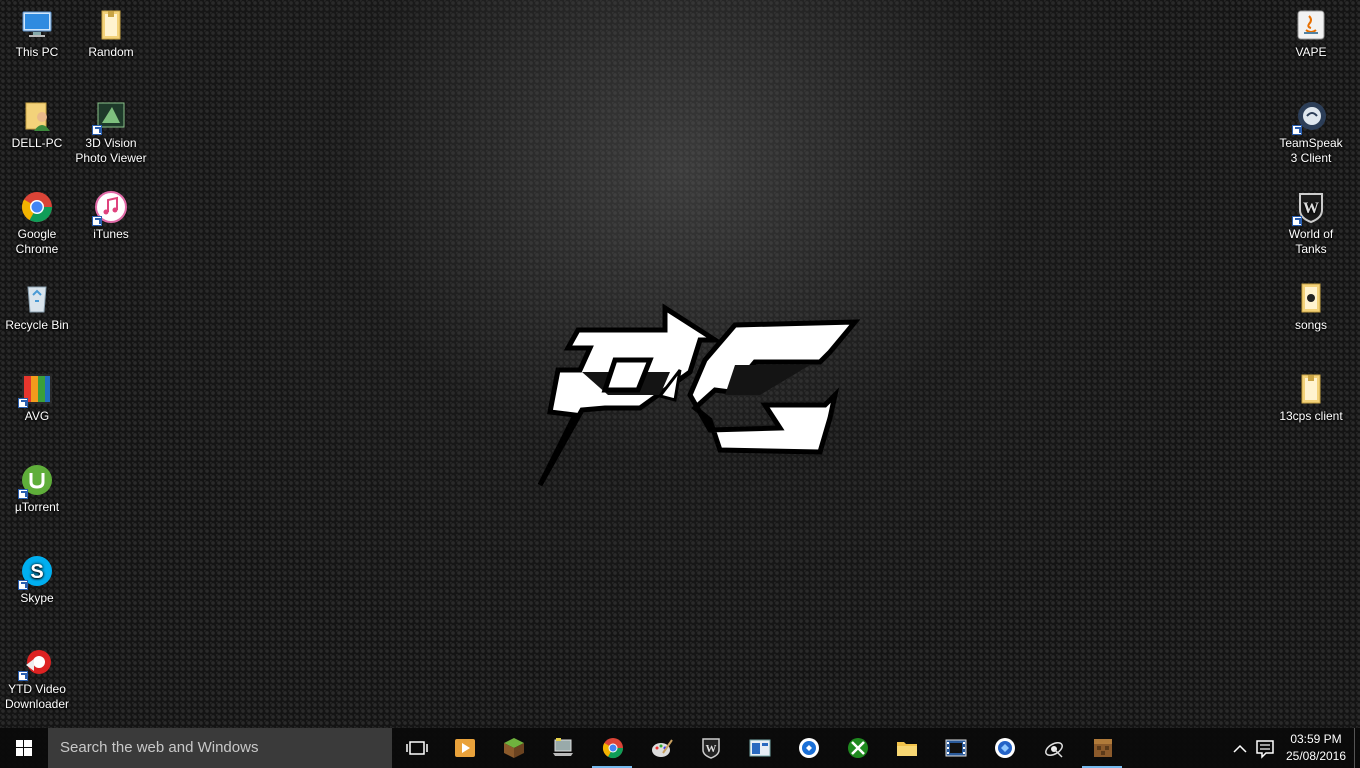 This screenshot has width=1360, height=768. I want to click on desktop-icon-label: VAPE, so click(1311, 52).